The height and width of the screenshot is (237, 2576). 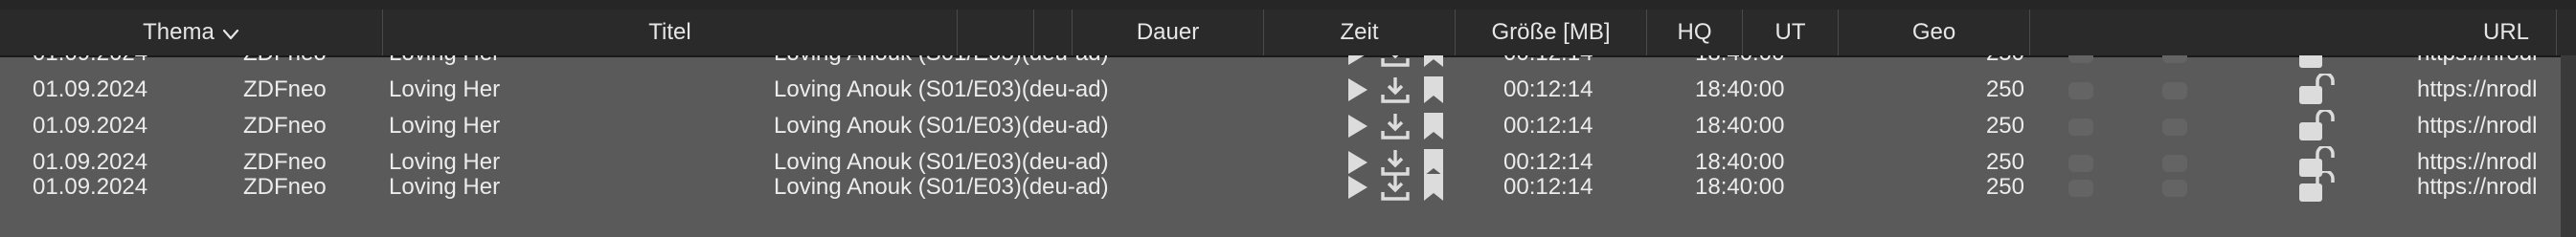 I want to click on column-header-titel-label: Titel, so click(x=669, y=32).